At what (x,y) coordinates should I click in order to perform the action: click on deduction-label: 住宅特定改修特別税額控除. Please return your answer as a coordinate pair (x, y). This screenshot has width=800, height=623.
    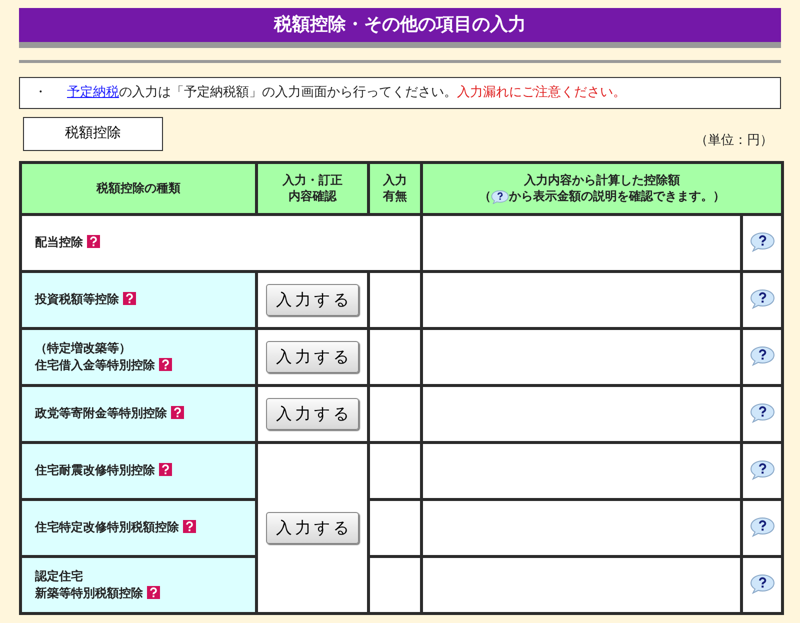
    Looking at the image, I should click on (107, 527).